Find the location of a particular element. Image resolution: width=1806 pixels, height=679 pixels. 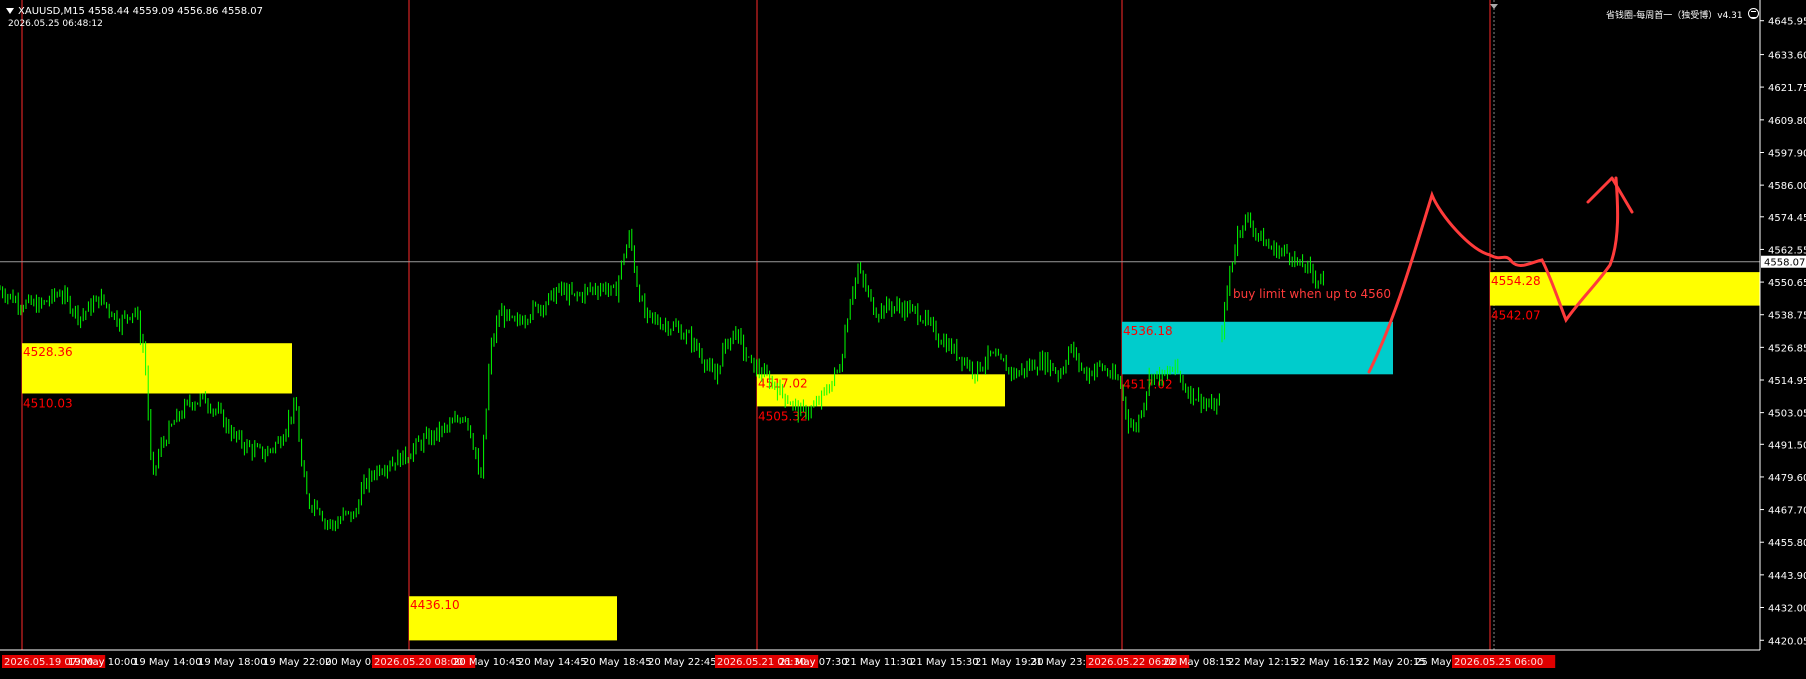

current-price-label: 4558.07 is located at coordinates (1784, 263).